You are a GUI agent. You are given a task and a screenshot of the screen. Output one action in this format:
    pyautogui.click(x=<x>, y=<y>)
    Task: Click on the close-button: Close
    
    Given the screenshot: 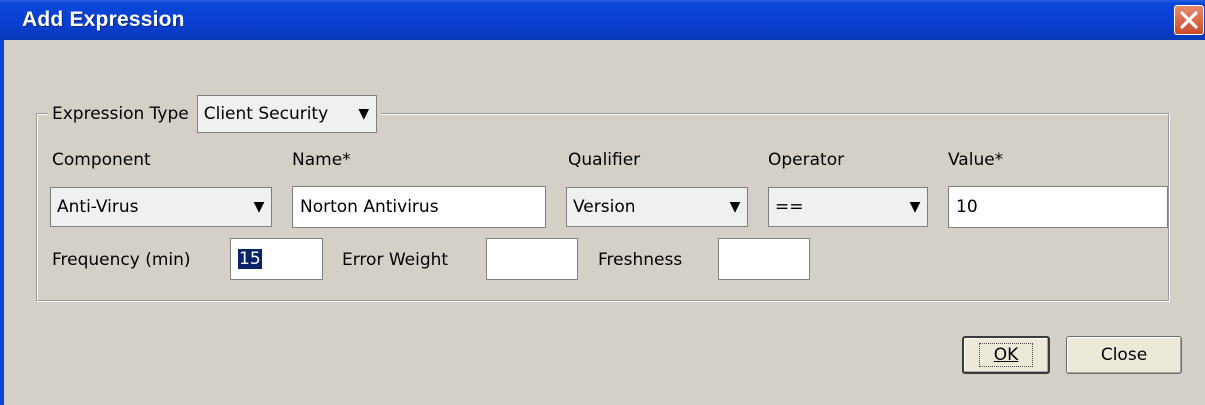 What is the action you would take?
    pyautogui.click(x=1124, y=355)
    